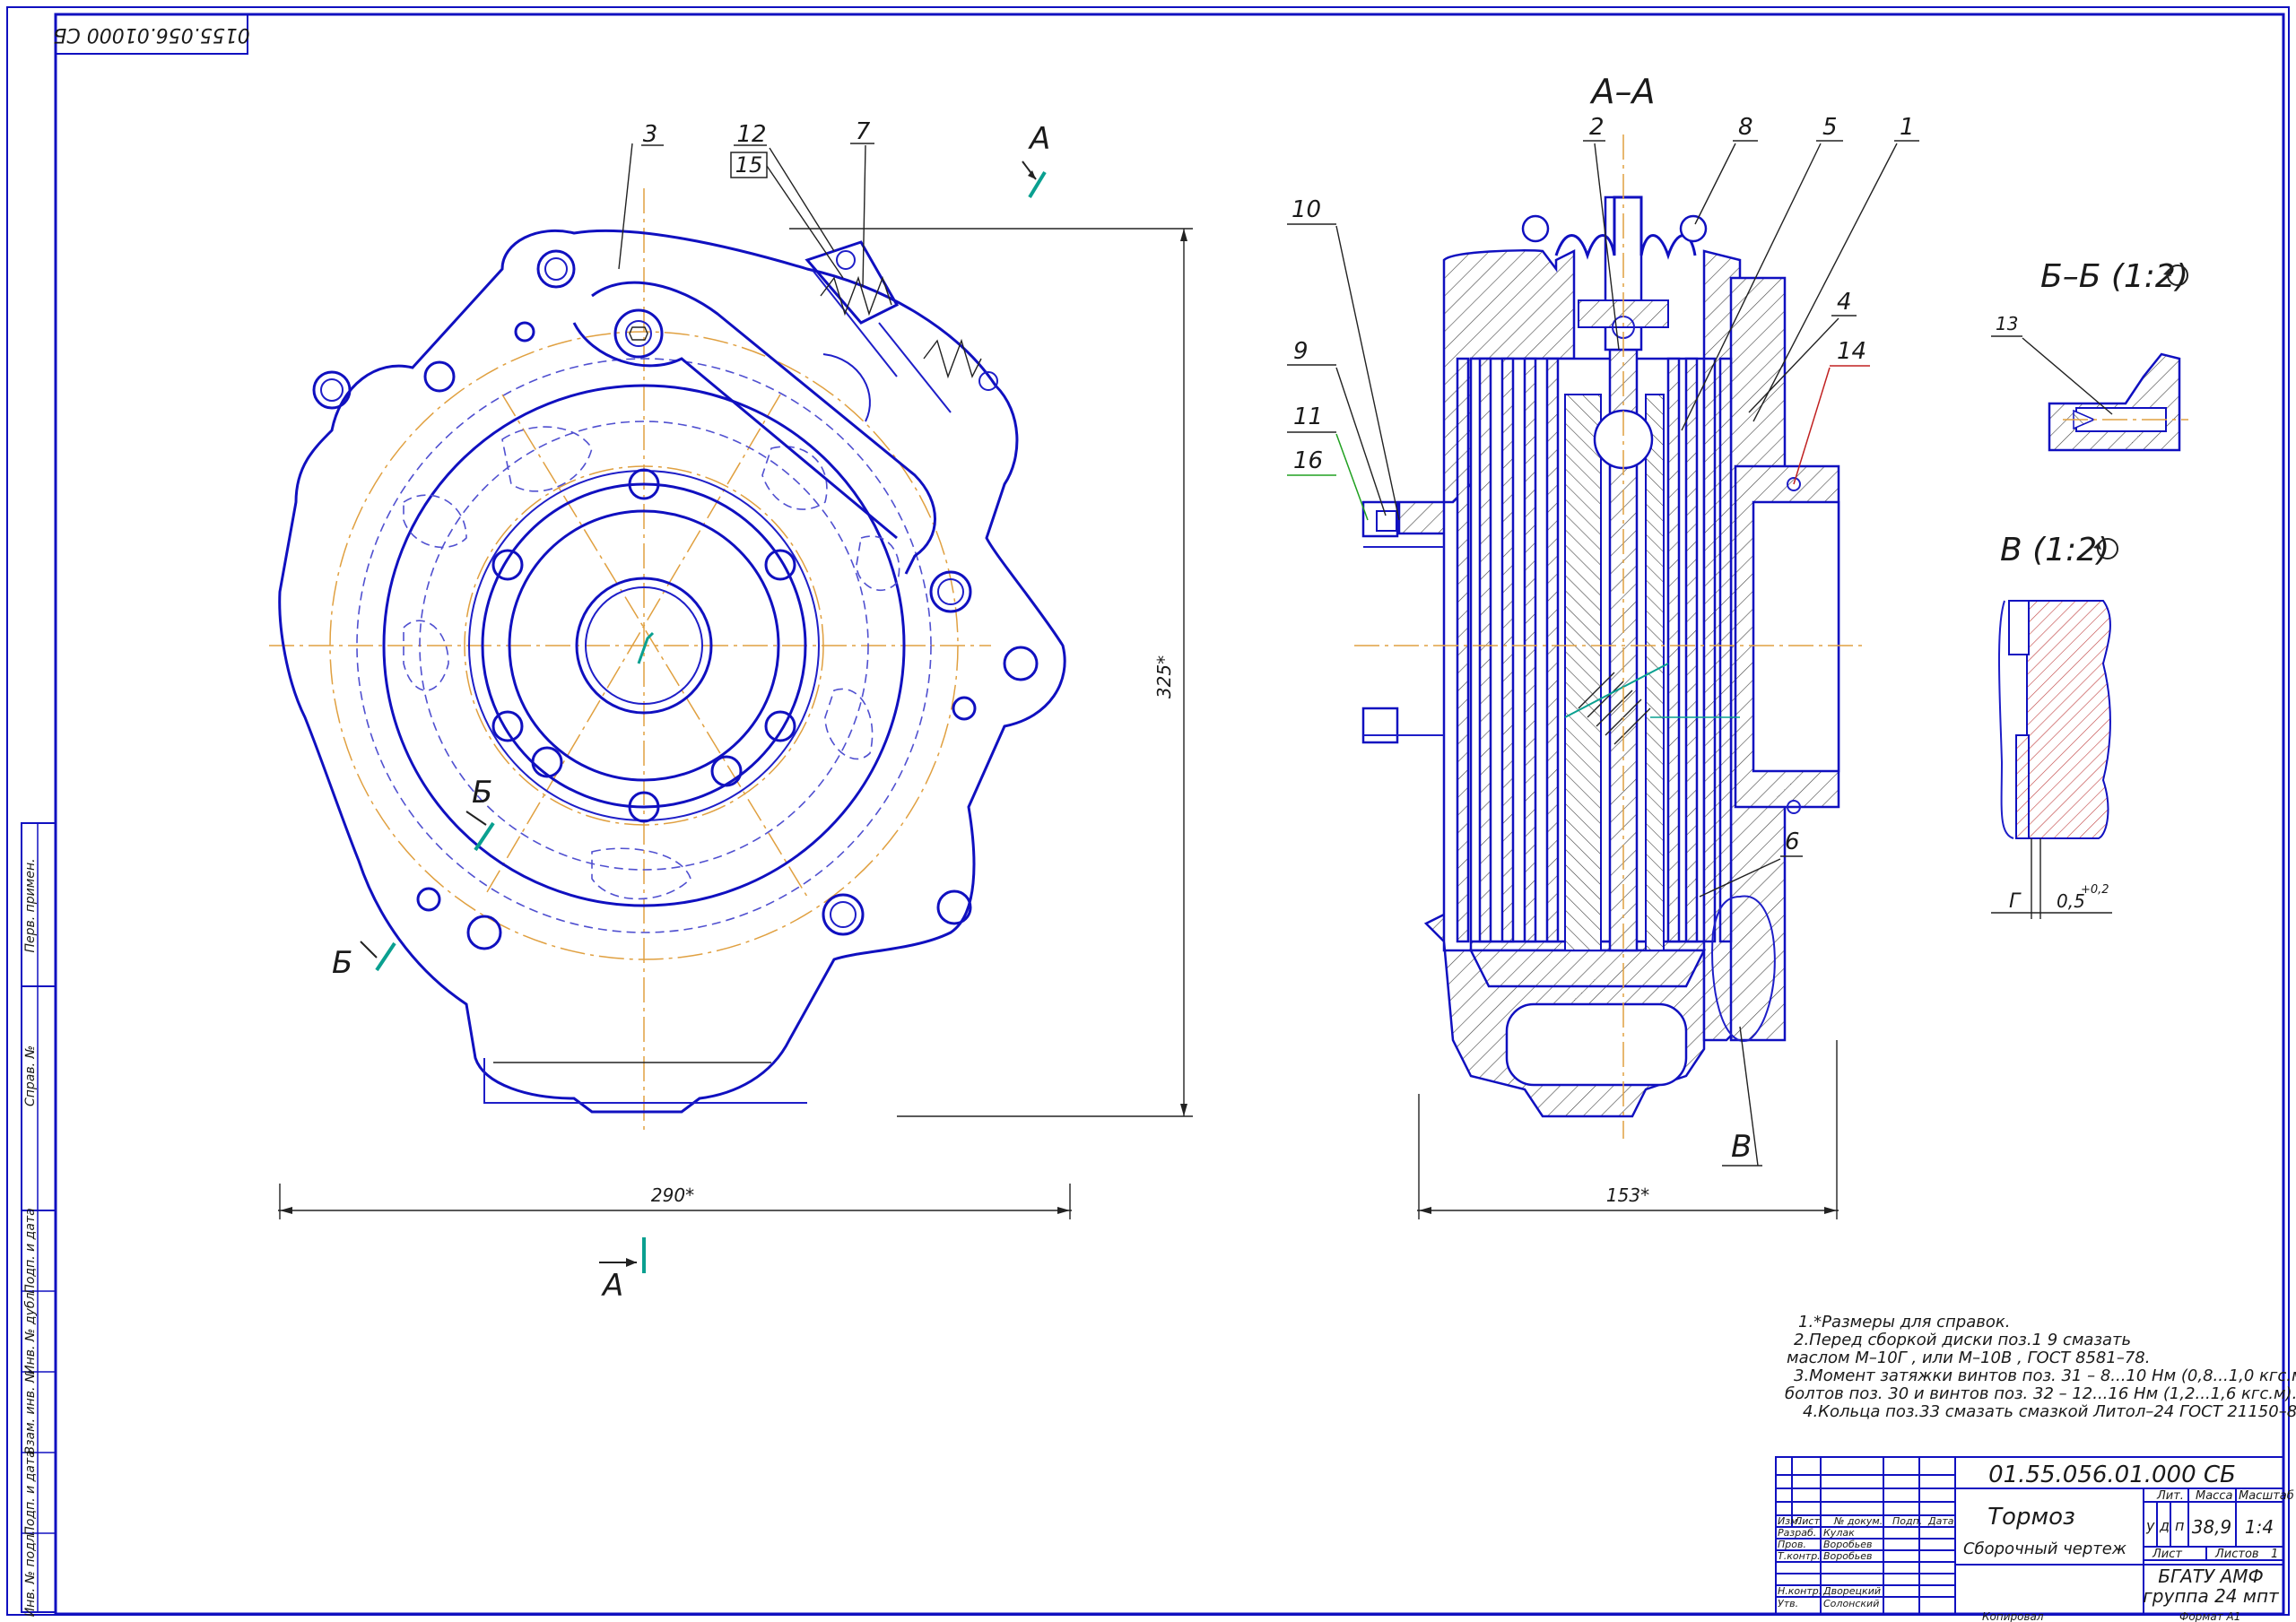  Describe the element at coordinates (1968, 1358) in the screenshot. I see `note-3: маслом М–10Г , или М–10В , ГОСТ 8581–78.` at that location.